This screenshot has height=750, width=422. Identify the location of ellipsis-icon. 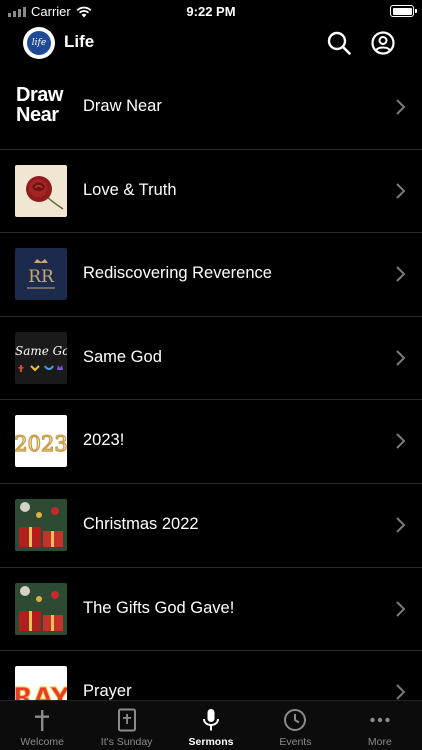
(380, 720).